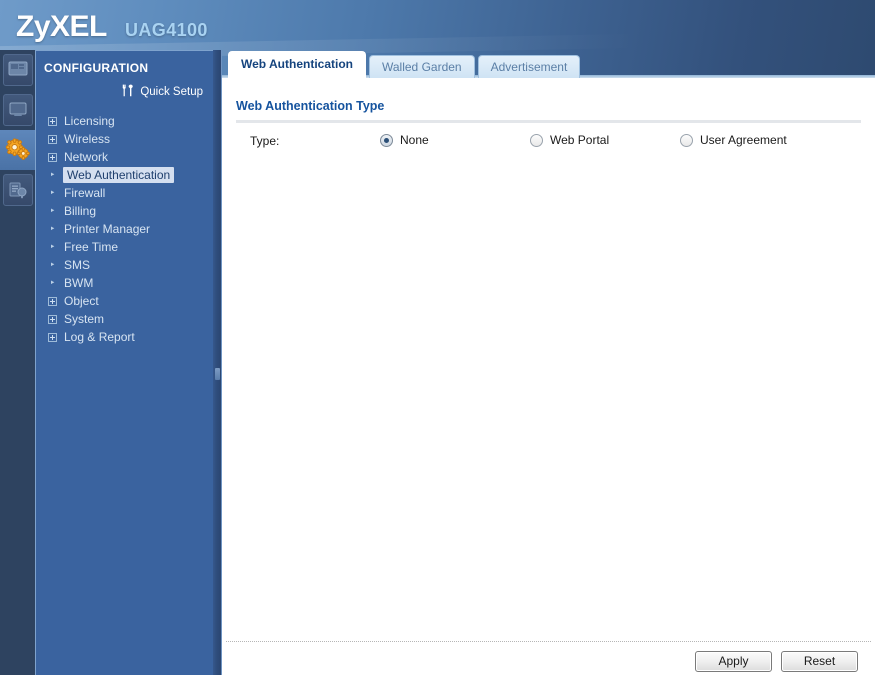  I want to click on rail-item-configuration, so click(17, 150).